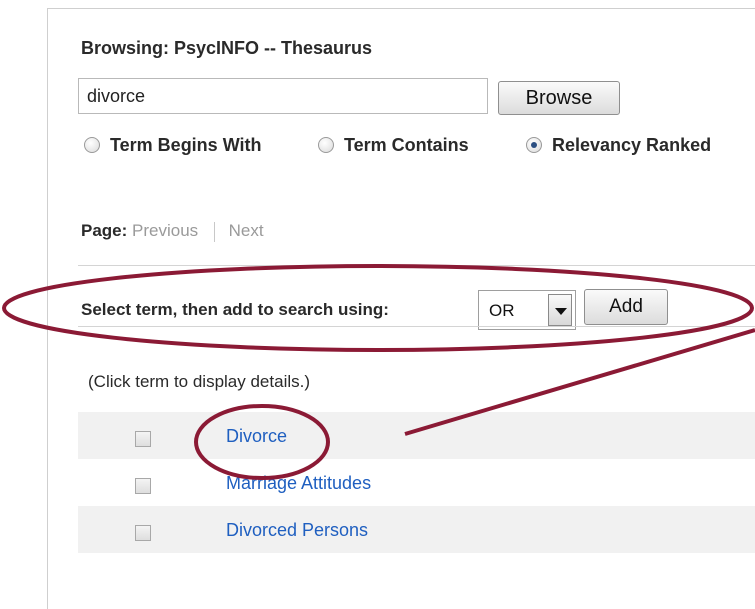 The height and width of the screenshot is (609, 755). What do you see at coordinates (186, 144) in the screenshot?
I see `option-label: Term Begins With` at bounding box center [186, 144].